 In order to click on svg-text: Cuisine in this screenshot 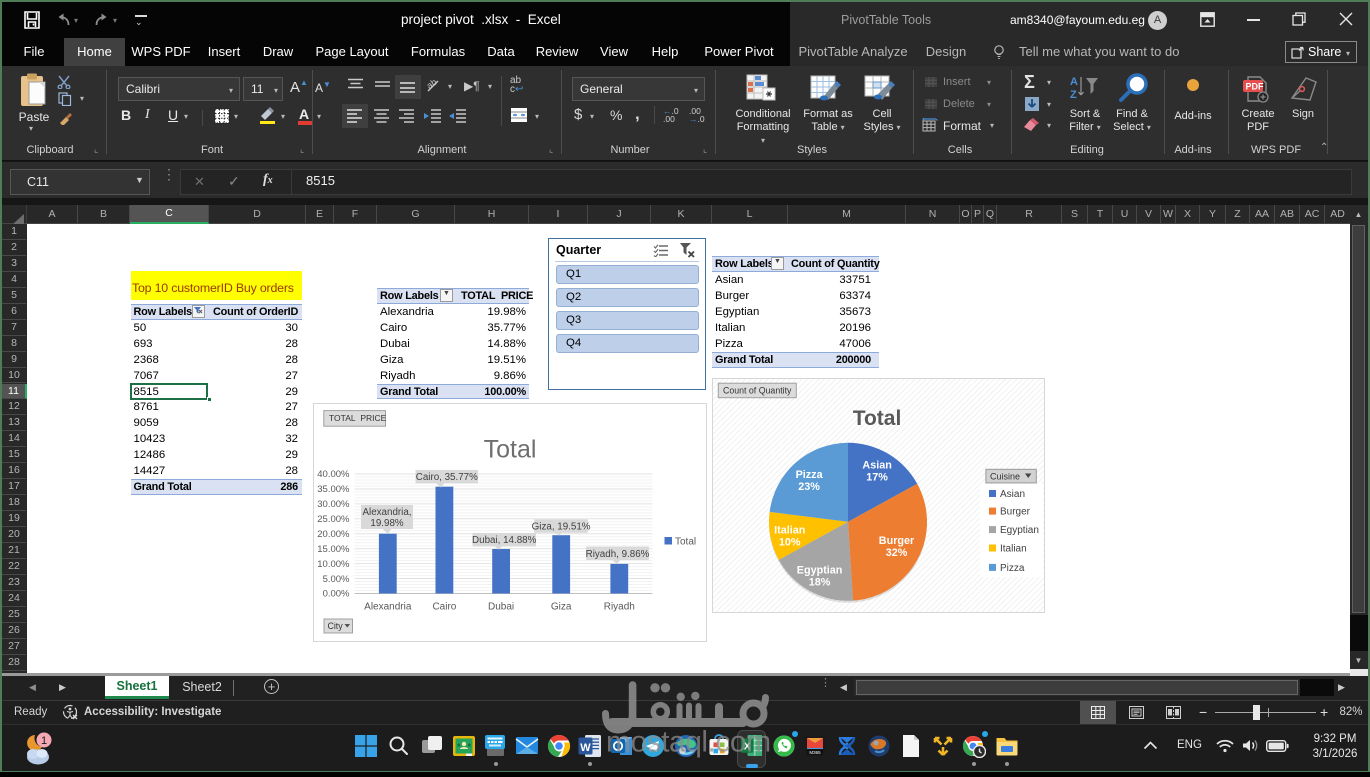, I will do `click(1005, 476)`.